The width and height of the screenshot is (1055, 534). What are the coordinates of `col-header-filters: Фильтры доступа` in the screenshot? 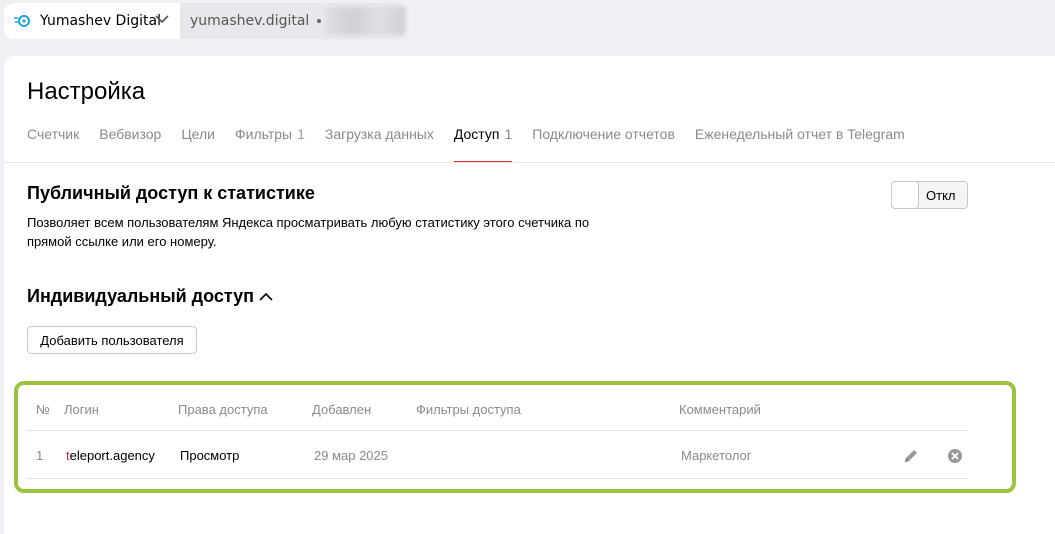 It's located at (468, 409).